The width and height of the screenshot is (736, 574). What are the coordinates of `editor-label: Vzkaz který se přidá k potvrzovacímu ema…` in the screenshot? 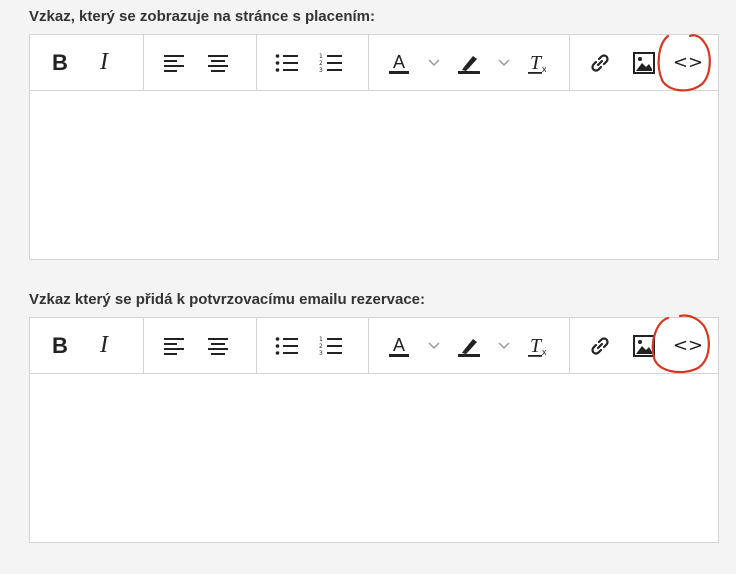 It's located at (227, 299).